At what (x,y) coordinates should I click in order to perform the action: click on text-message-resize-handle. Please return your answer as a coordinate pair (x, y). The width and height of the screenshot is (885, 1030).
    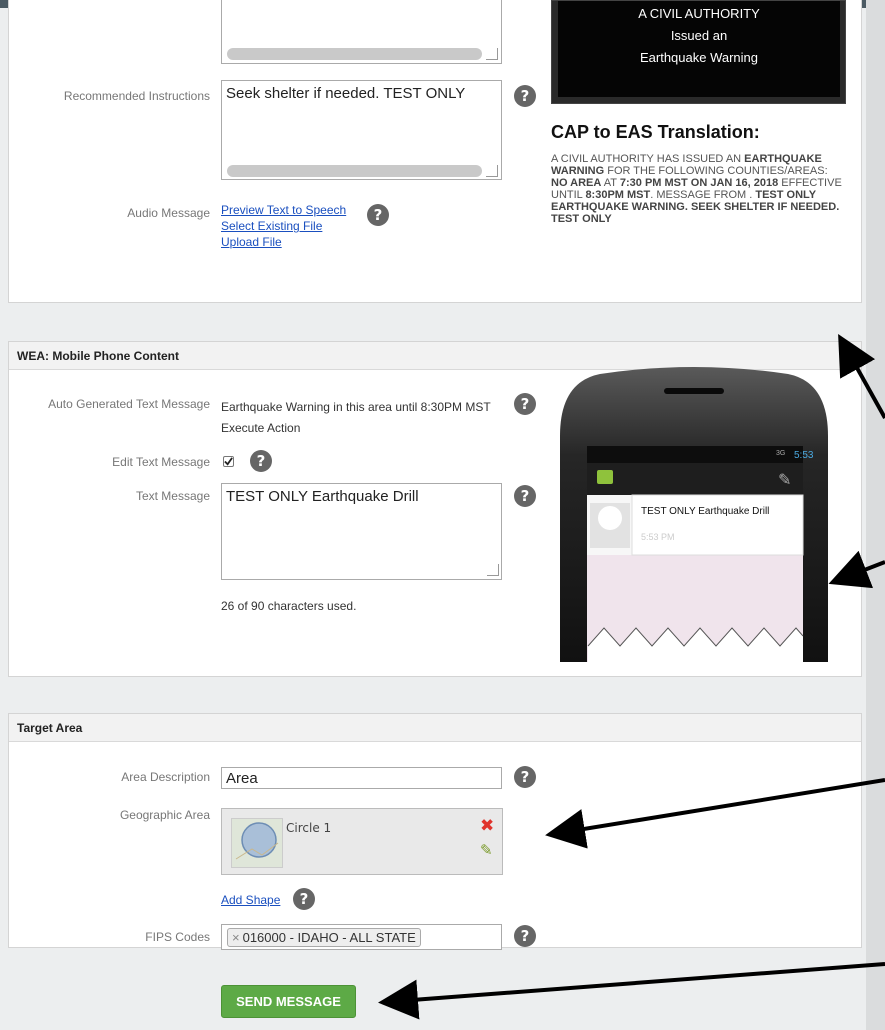
    Looking at the image, I should click on (493, 570).